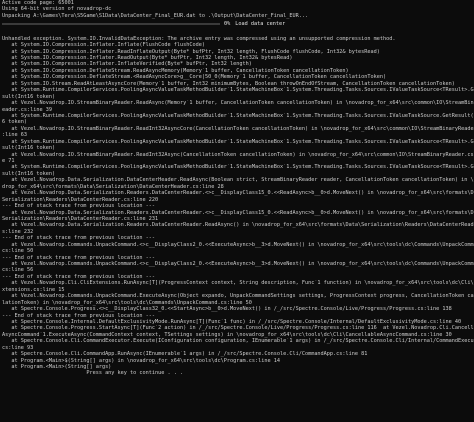 The width and height of the screenshot is (474, 422). What do you see at coordinates (111, 24) in the screenshot?
I see `progress-bar-track` at bounding box center [111, 24].